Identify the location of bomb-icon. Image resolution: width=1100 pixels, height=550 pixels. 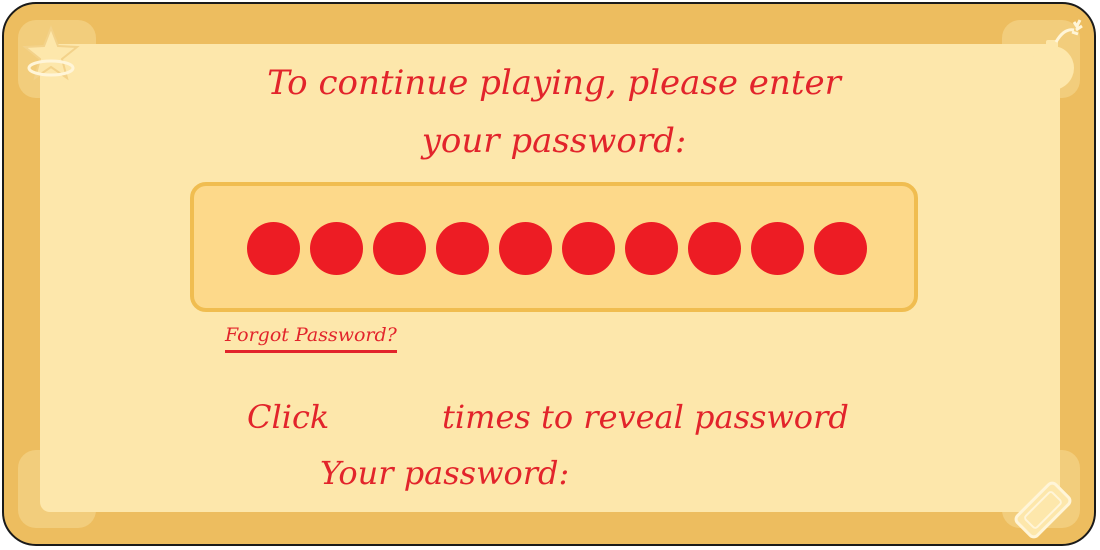
(1056, 54).